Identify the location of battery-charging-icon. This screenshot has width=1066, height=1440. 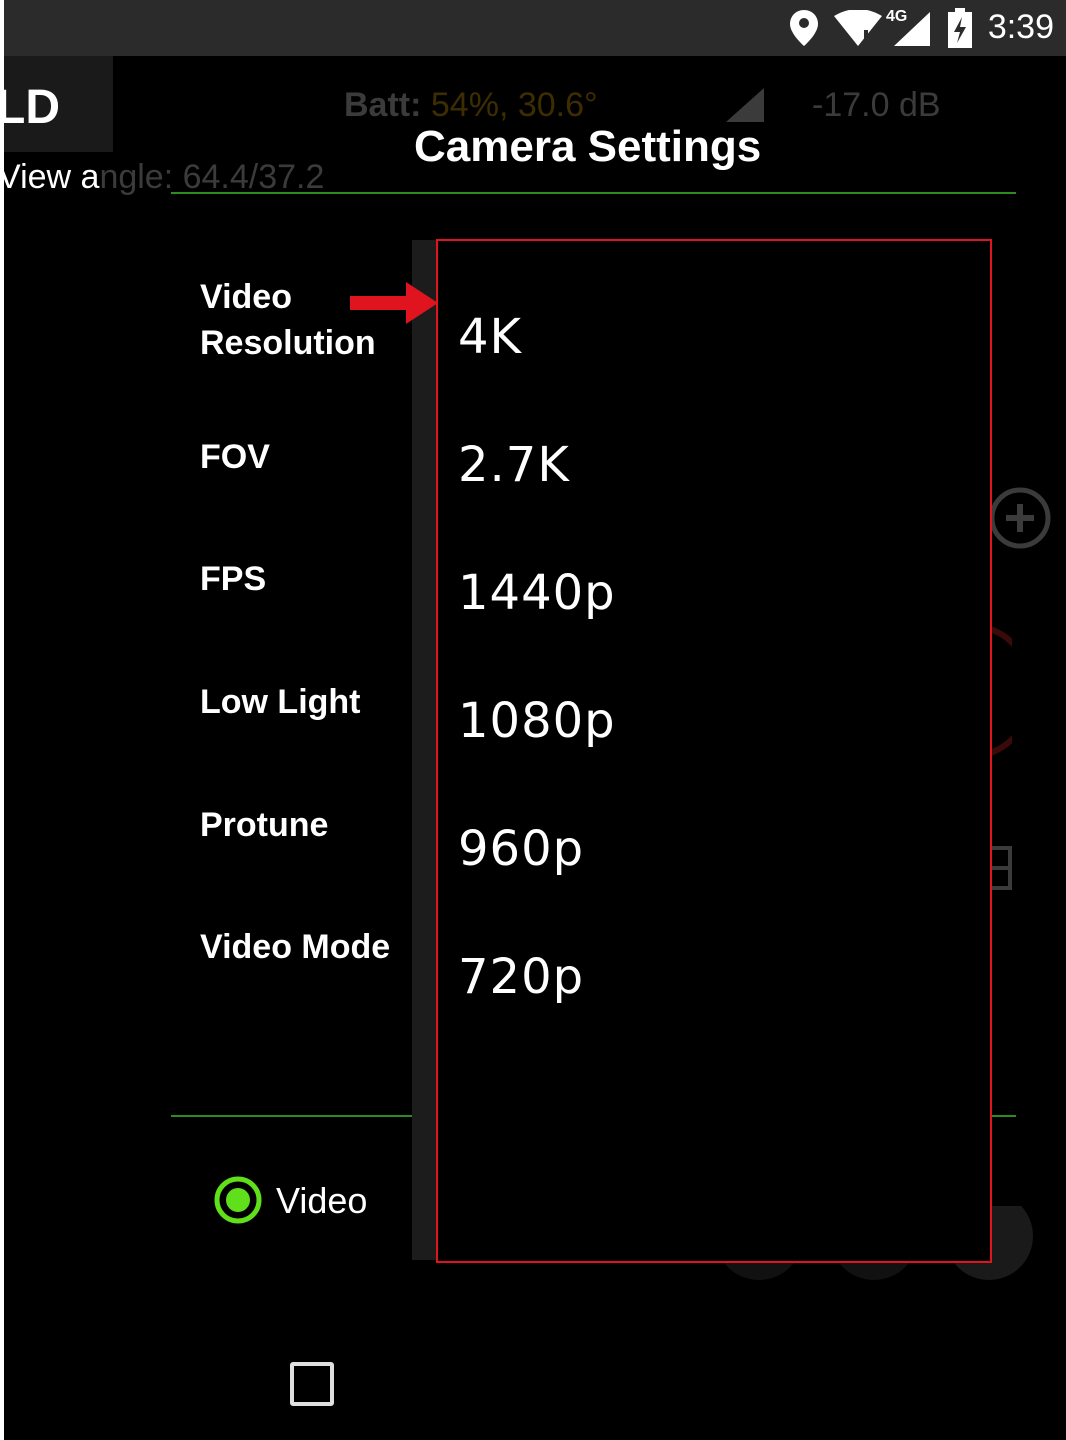
(960, 28).